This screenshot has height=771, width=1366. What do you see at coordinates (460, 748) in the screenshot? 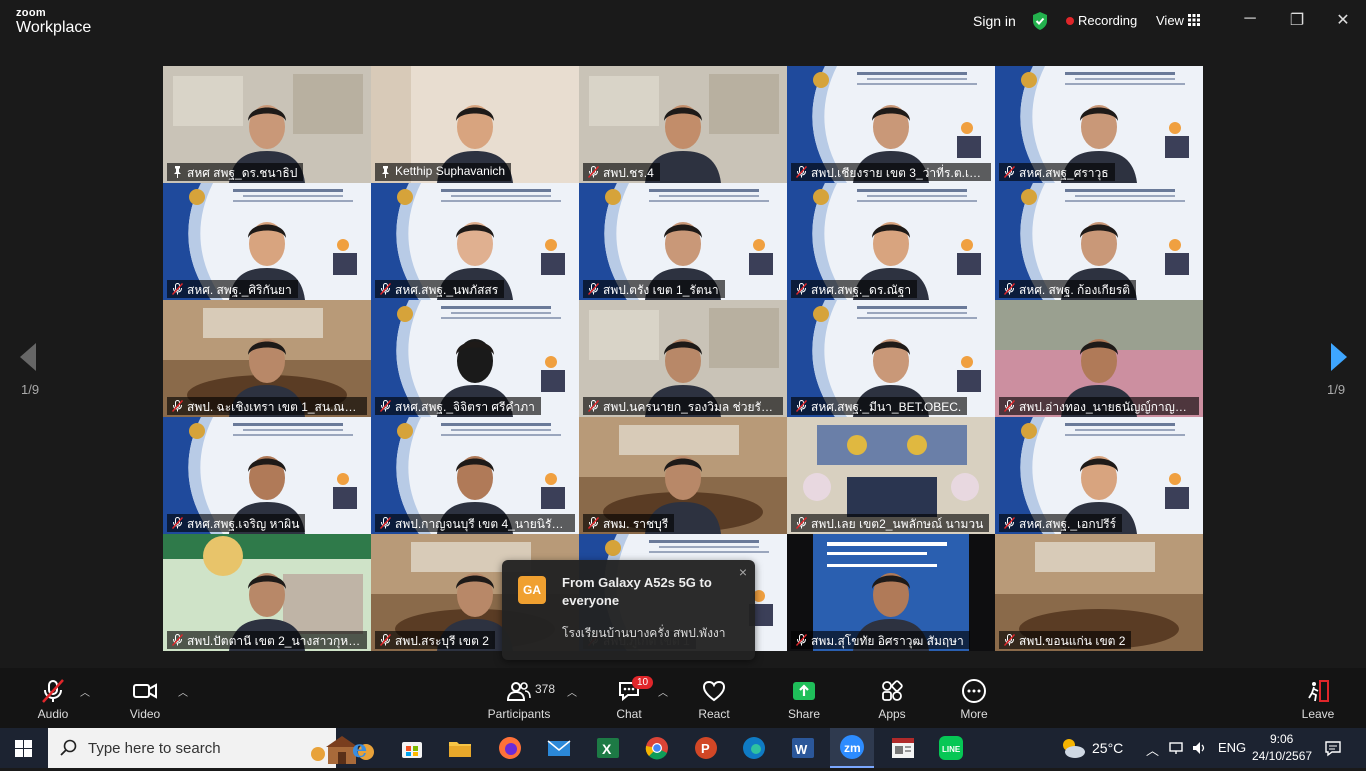
I see `file-explorer-icon` at bounding box center [460, 748].